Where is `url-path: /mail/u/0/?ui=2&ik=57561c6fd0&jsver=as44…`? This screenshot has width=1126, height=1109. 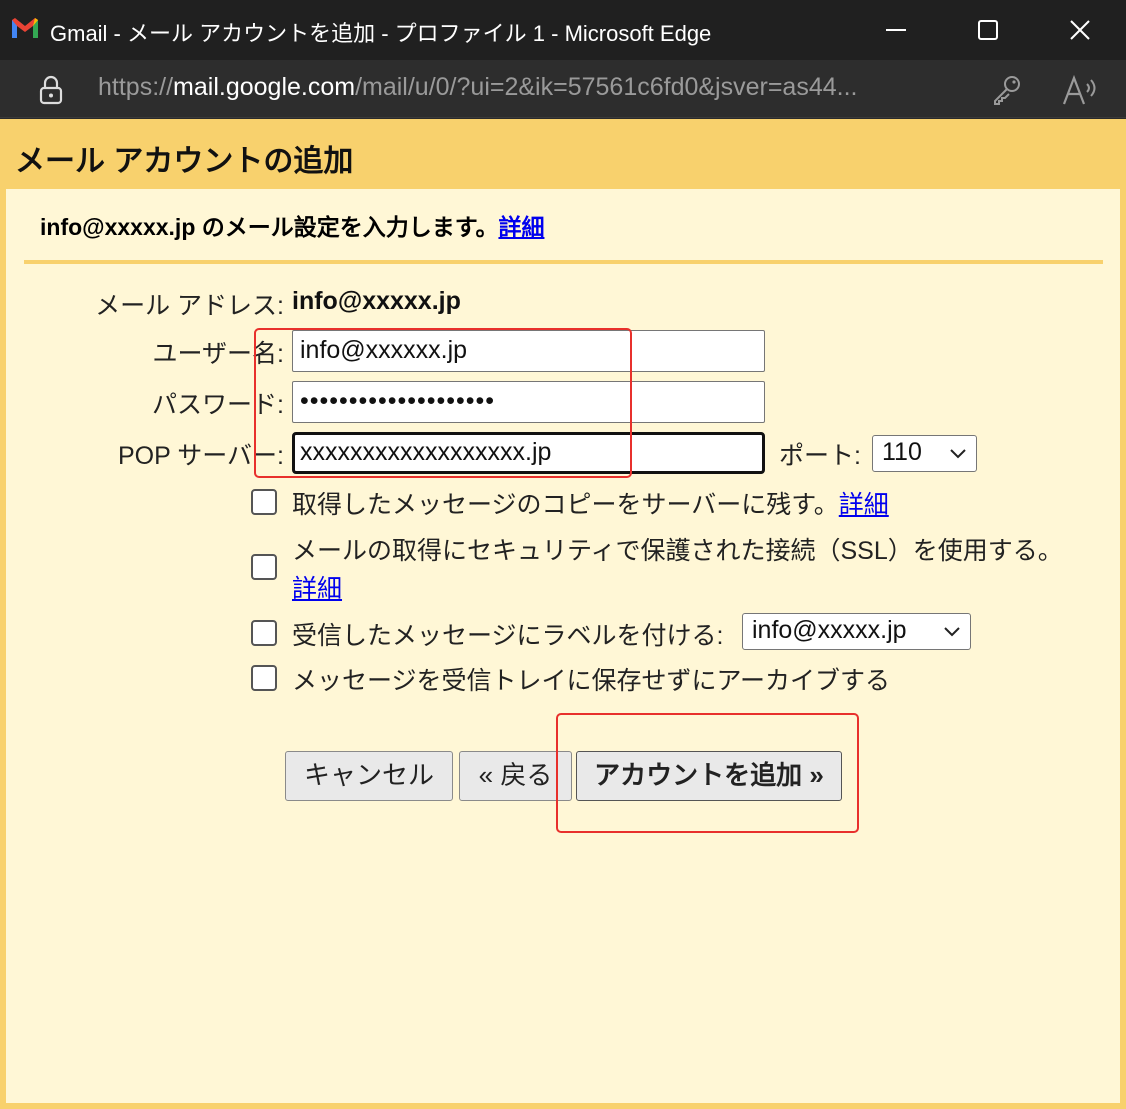 url-path: /mail/u/0/?ui=2&ik=57561c6fd0&jsver=as44… is located at coordinates (606, 87).